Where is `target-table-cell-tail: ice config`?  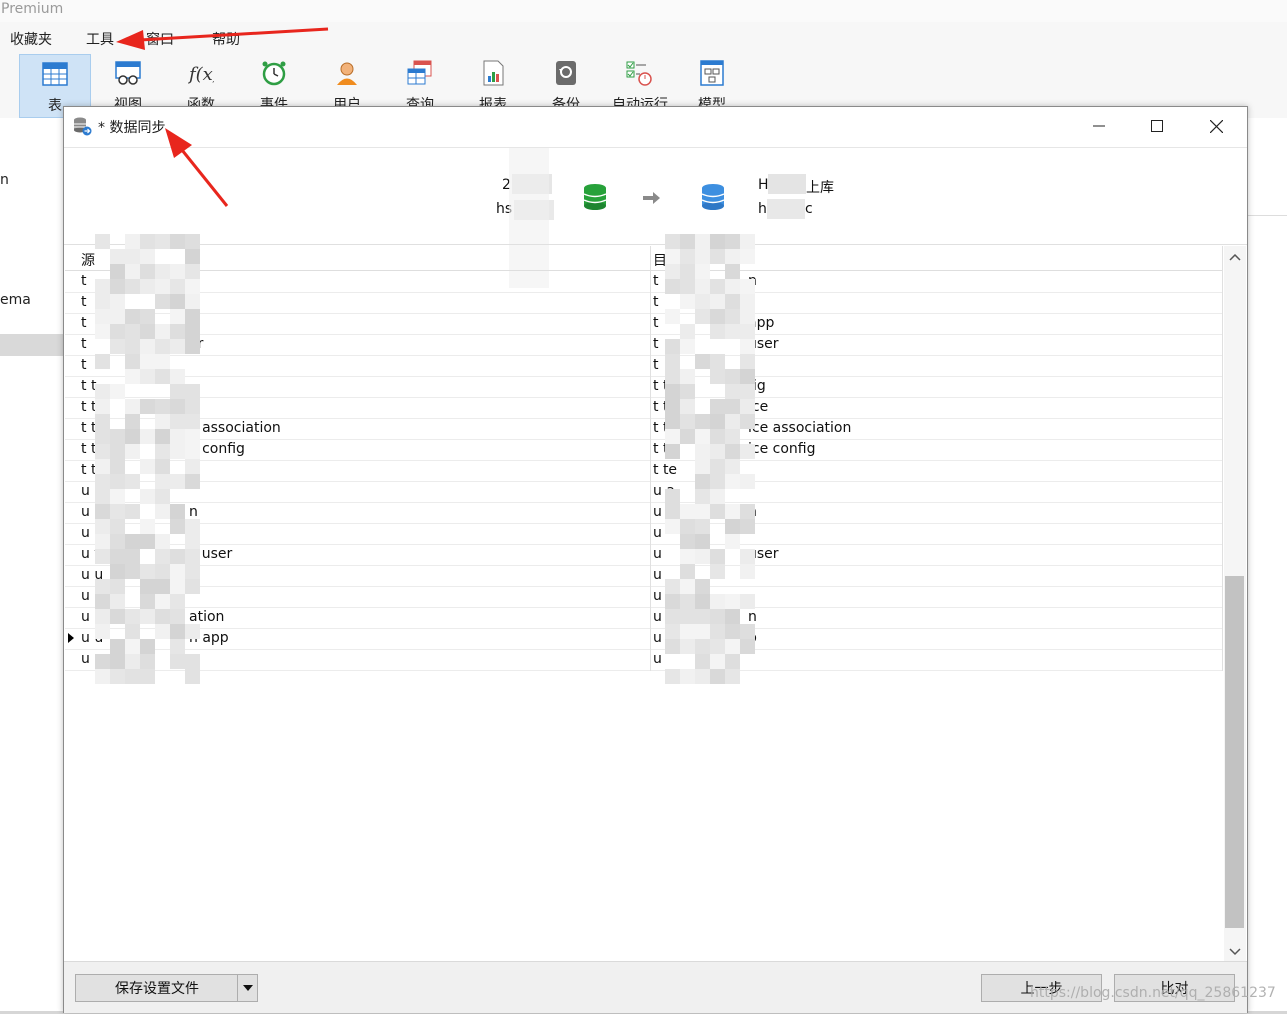 target-table-cell-tail: ice config is located at coordinates (782, 449).